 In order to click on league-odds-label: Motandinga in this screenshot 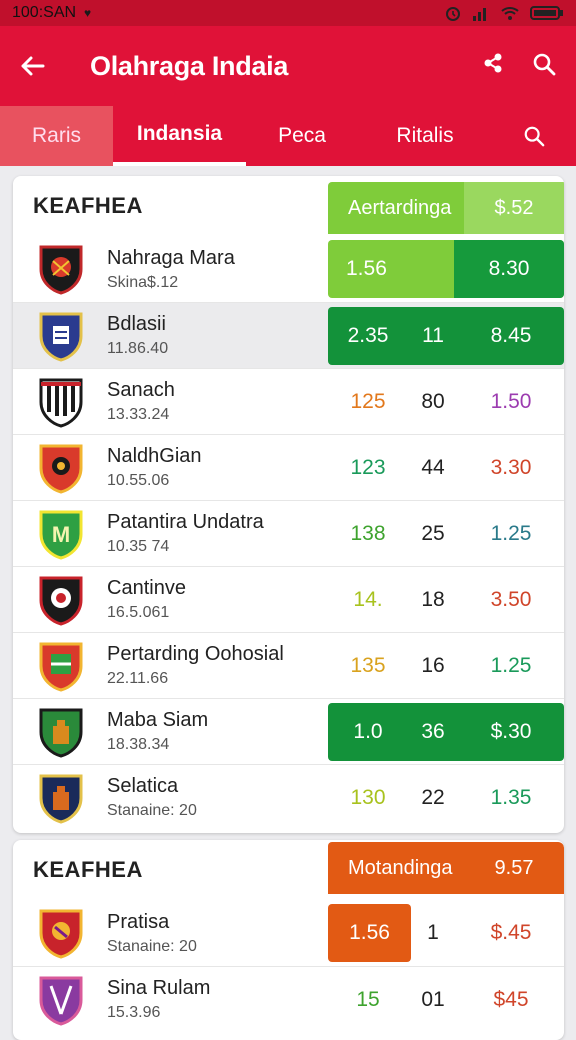, I will do `click(400, 867)`.